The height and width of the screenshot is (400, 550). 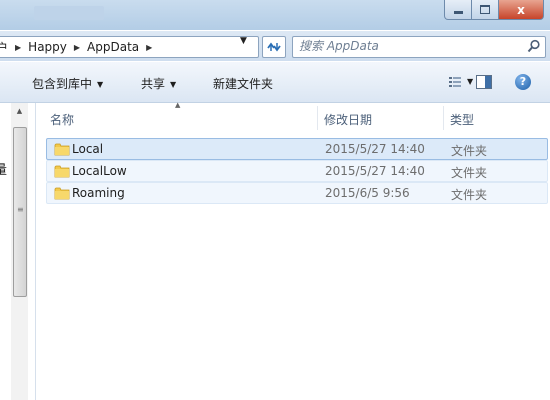 What do you see at coordinates (484, 82) in the screenshot?
I see `preview-pane-icon` at bounding box center [484, 82].